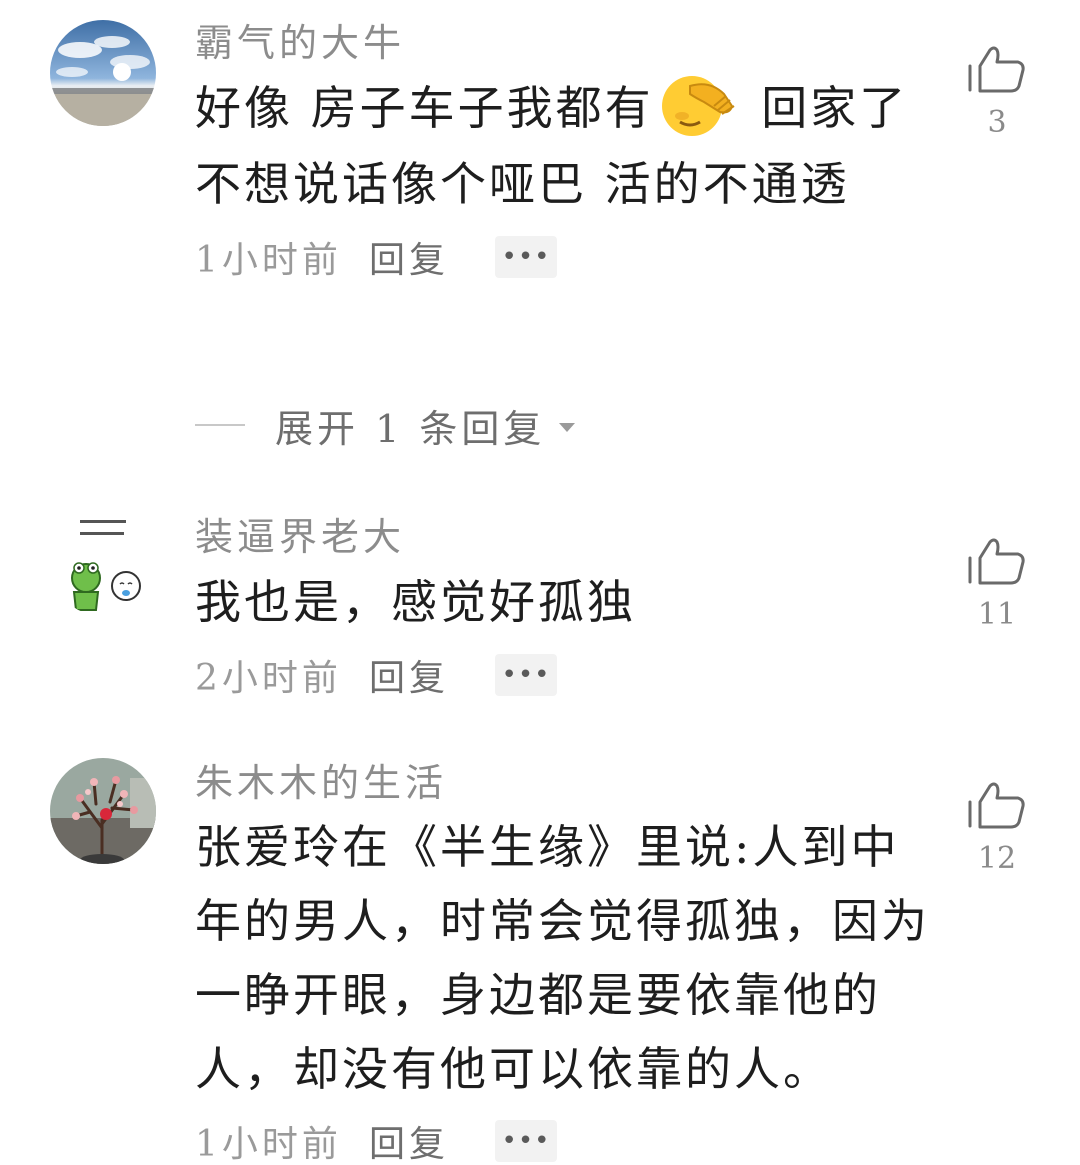 Image resolution: width=1080 pixels, height=1165 pixels. What do you see at coordinates (997, 122) in the screenshot?
I see `like-count: 3` at bounding box center [997, 122].